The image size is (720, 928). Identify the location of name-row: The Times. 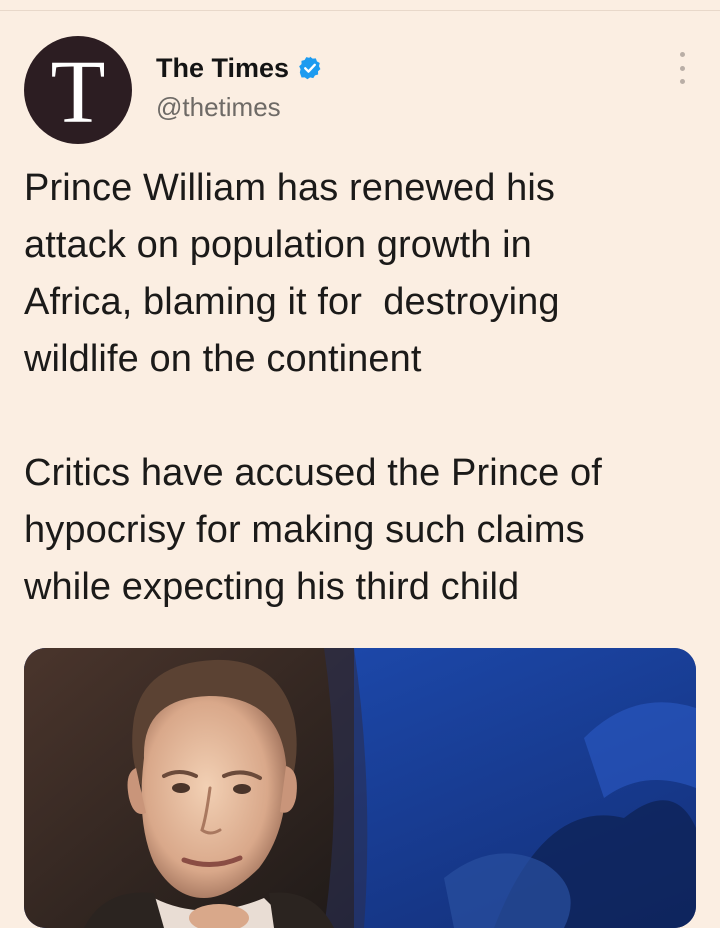
(239, 68).